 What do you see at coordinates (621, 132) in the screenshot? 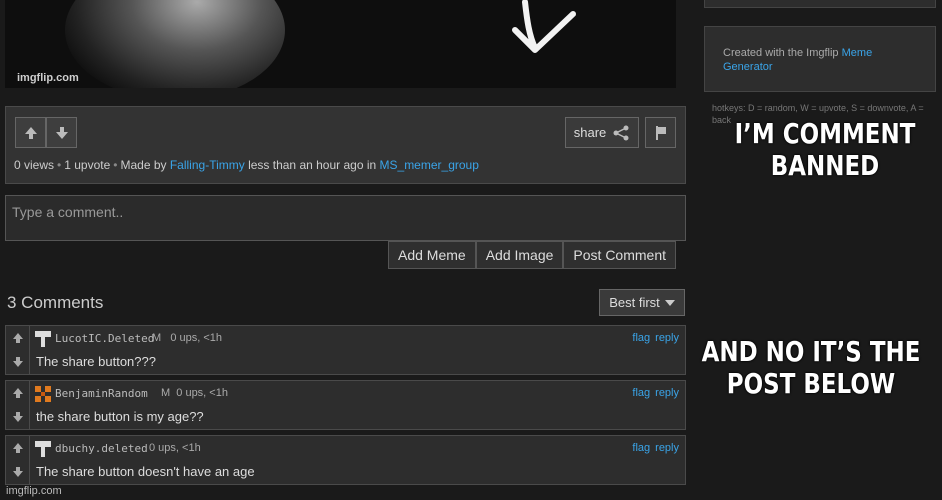
I see `share-icon` at bounding box center [621, 132].